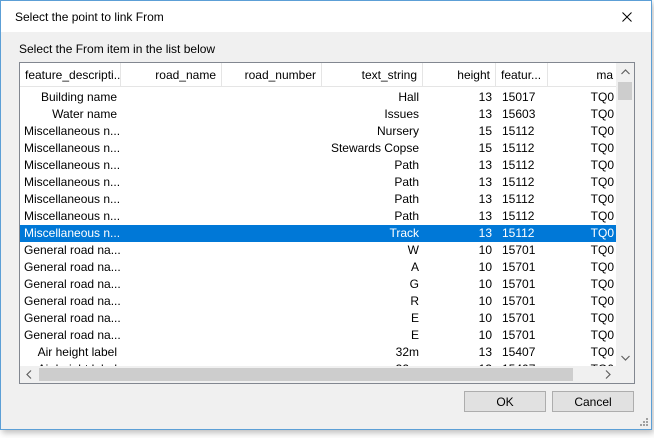 This screenshot has width=654, height=438. I want to click on chevron-up-icon, so click(625, 71).